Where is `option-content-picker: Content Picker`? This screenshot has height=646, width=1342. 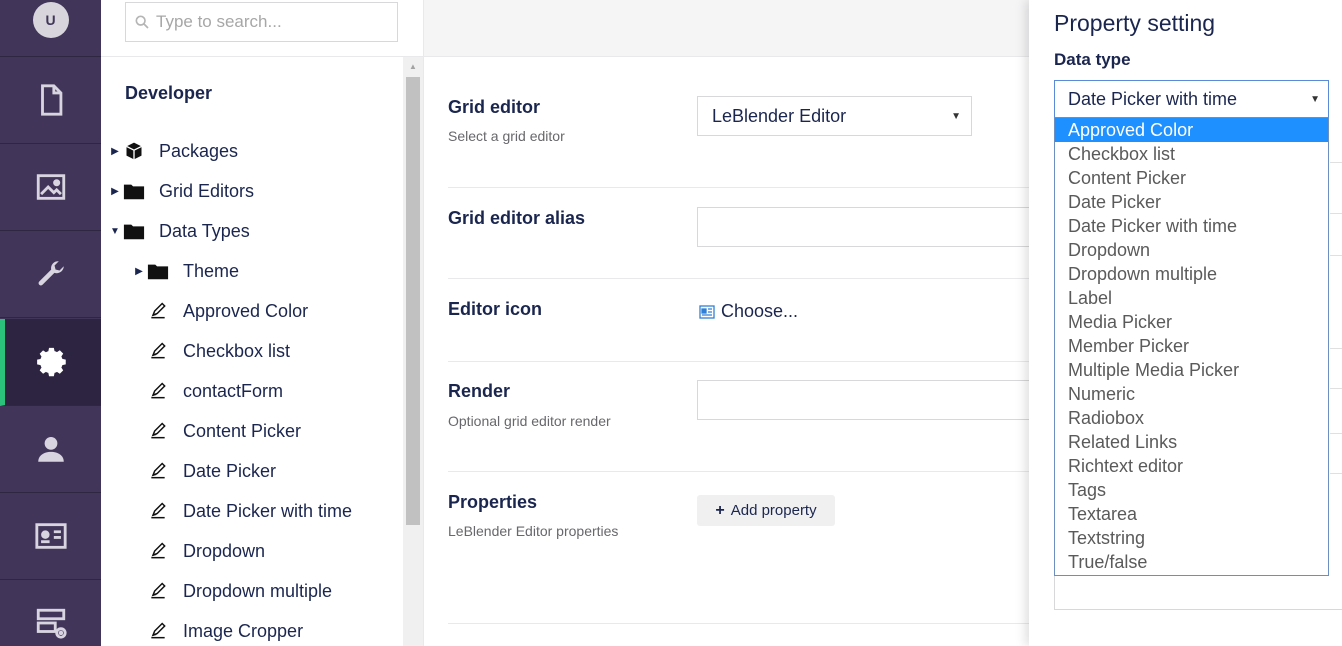 option-content-picker: Content Picker is located at coordinates (1191, 178).